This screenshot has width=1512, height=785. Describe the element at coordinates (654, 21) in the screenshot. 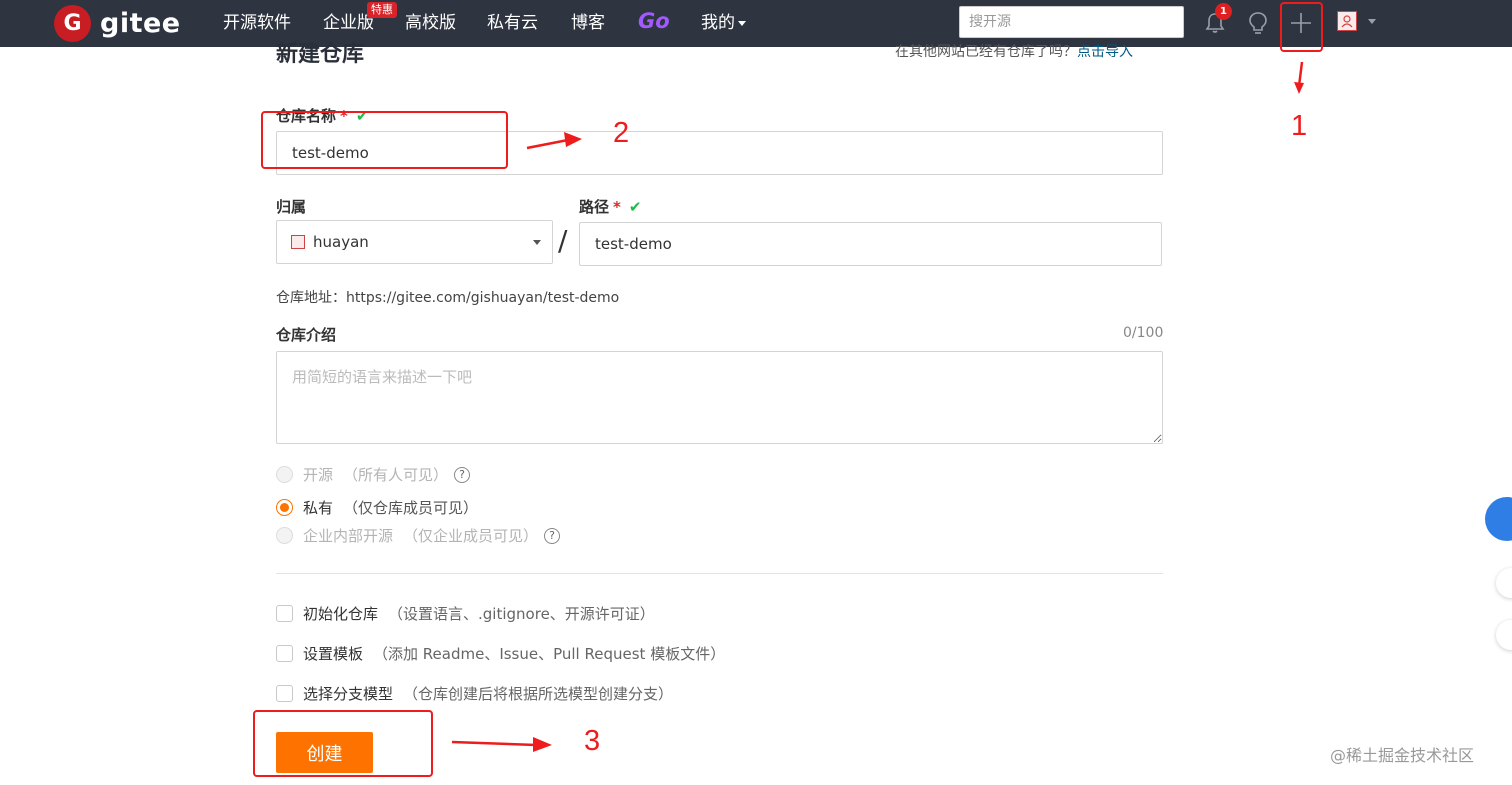

I see `nav-go: Go` at that location.